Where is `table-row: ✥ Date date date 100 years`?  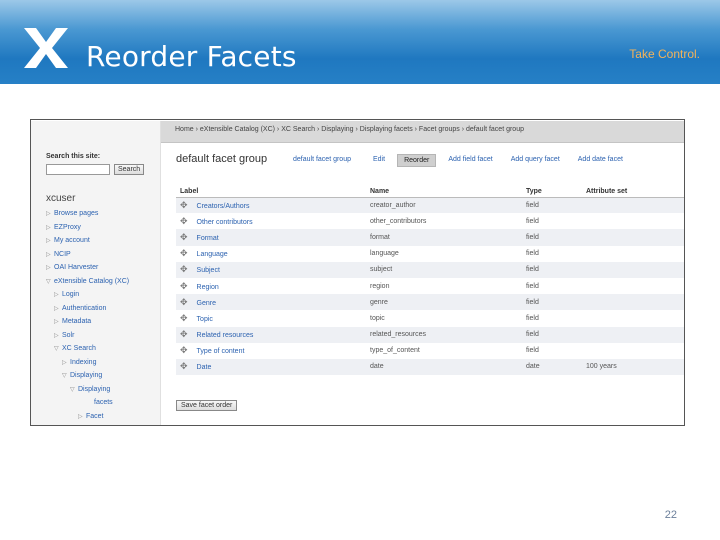
table-row: ✥ Date date date 100 years is located at coordinates (430, 367).